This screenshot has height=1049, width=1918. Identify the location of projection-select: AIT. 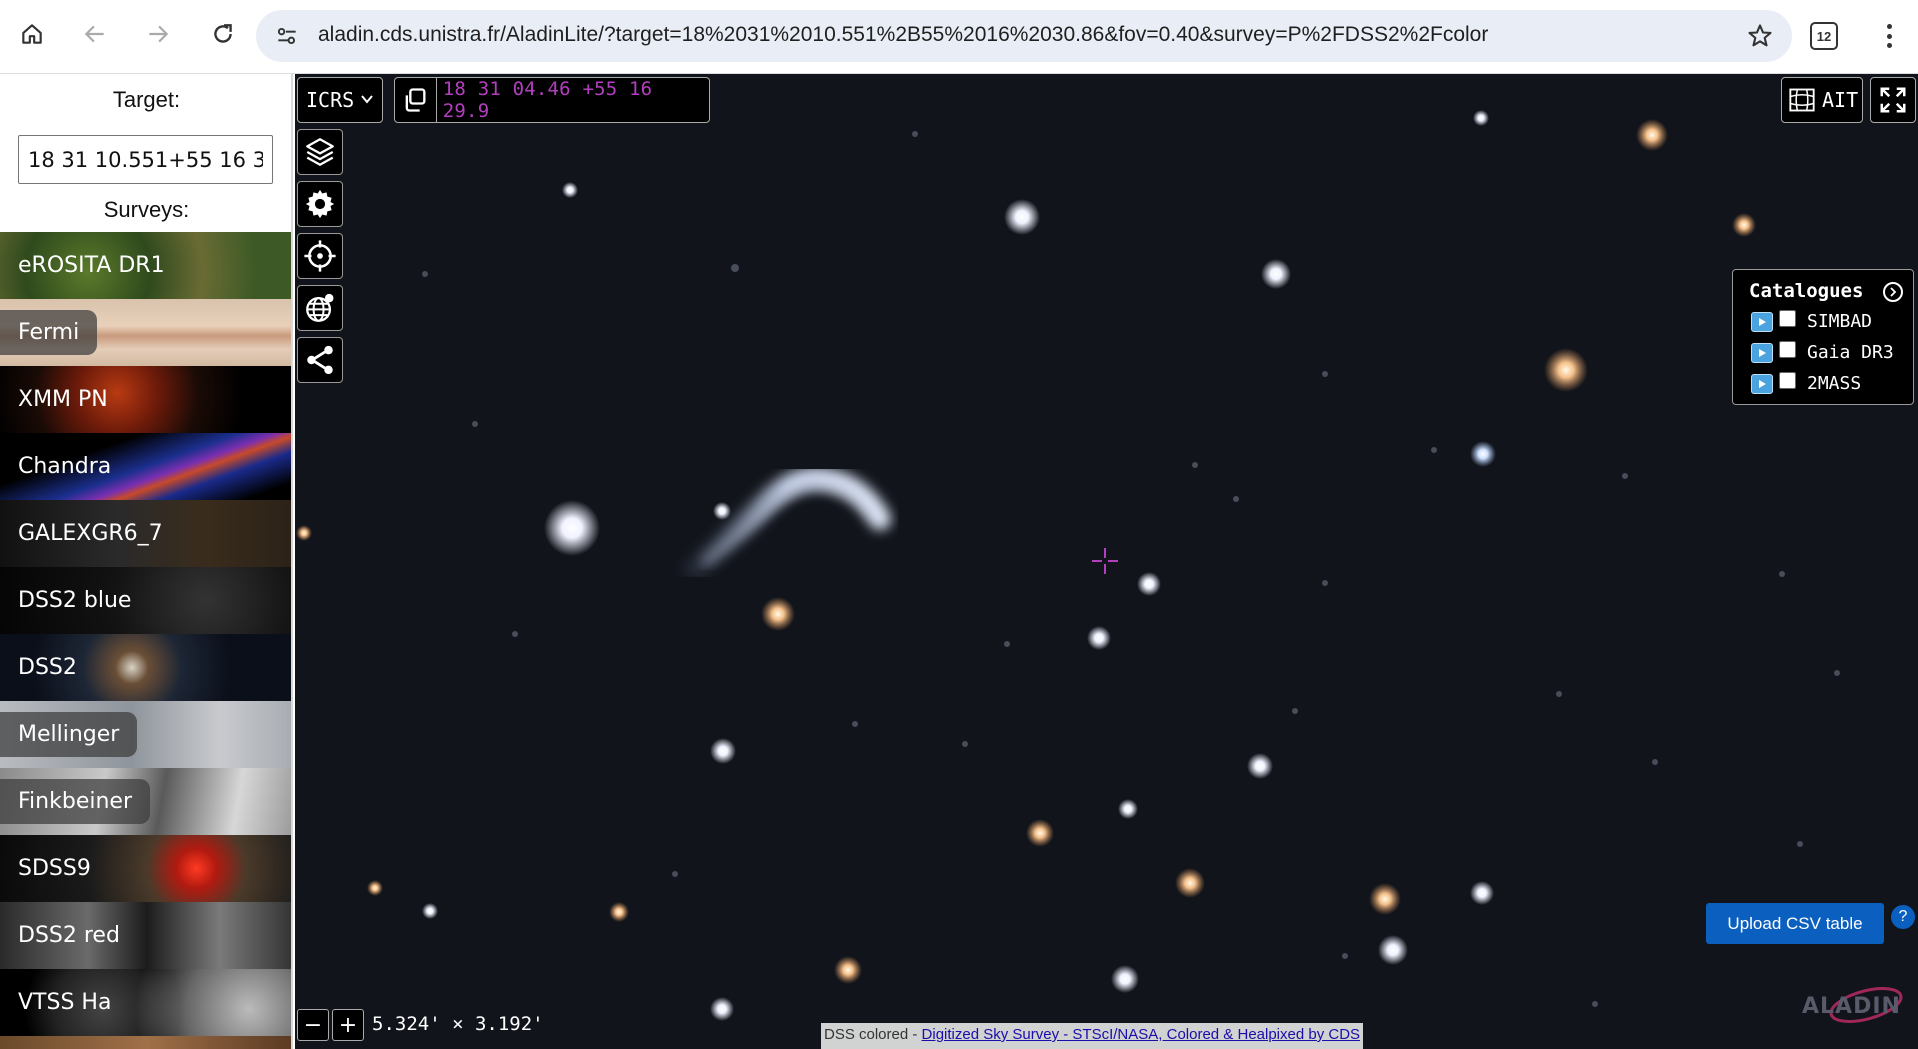
(1822, 100).